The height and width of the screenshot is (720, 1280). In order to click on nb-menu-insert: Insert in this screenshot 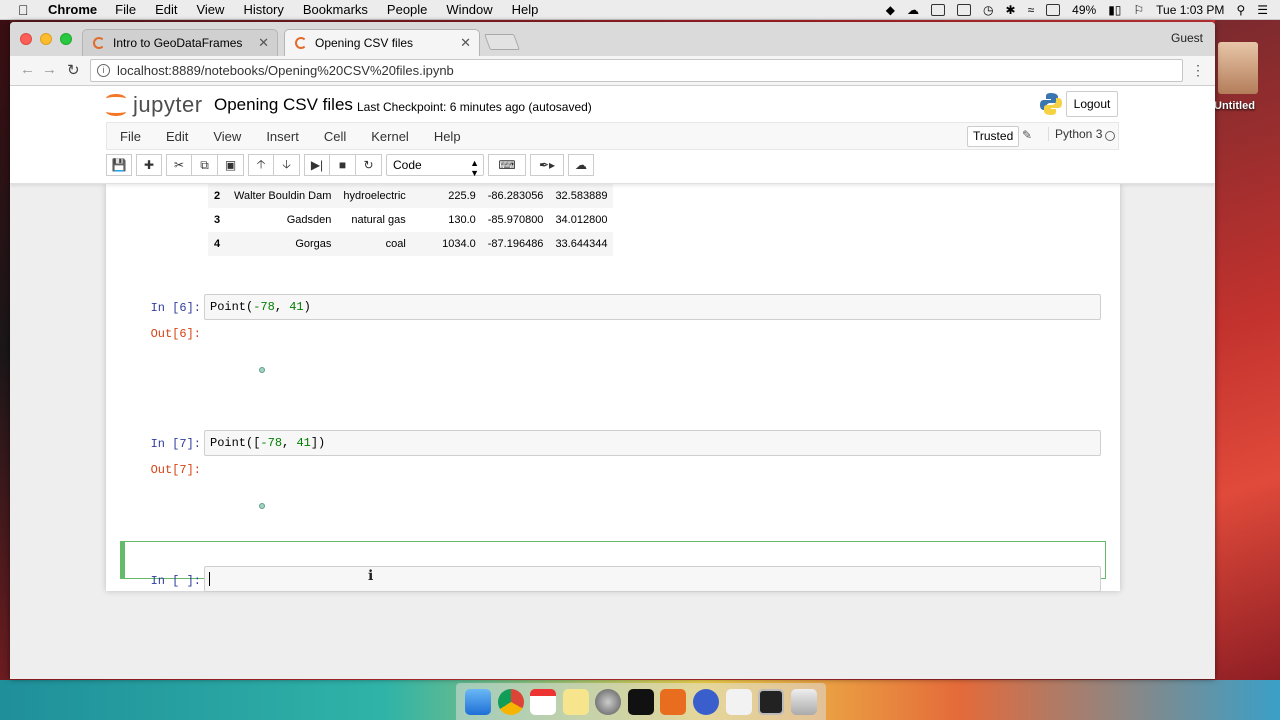, I will do `click(282, 136)`.